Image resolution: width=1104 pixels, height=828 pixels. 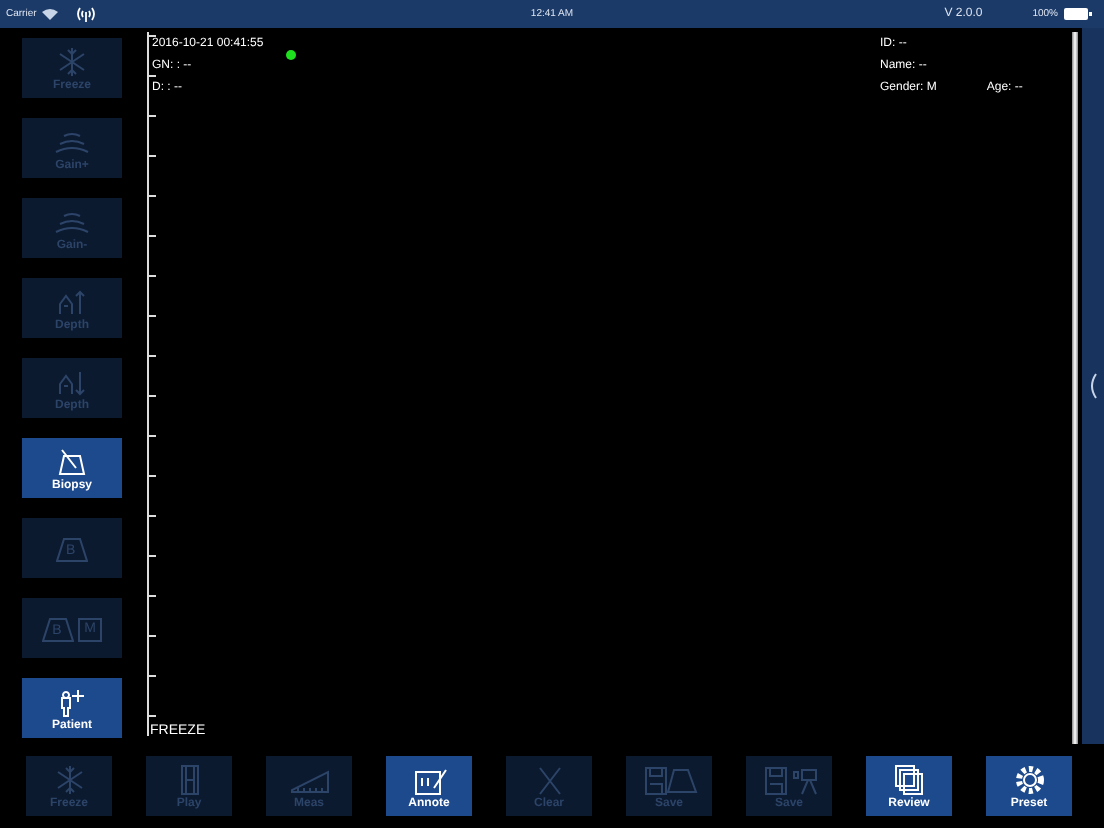 I want to click on stack-icon, so click(x=909, y=779).